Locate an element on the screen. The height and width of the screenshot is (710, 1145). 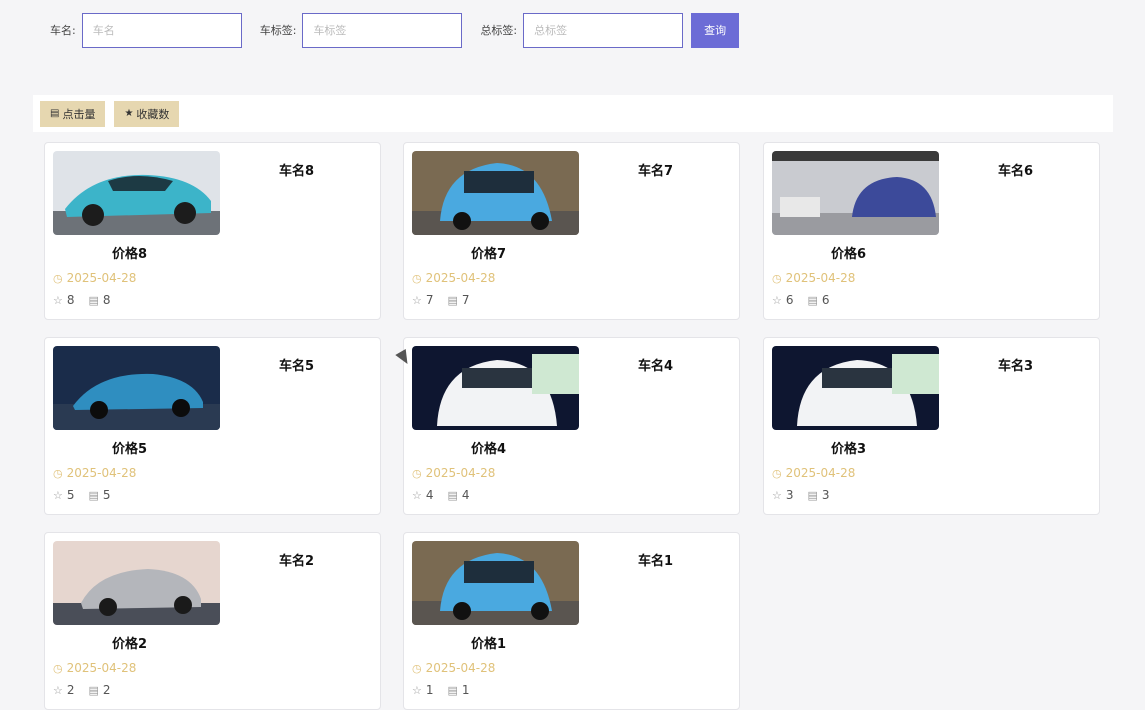
clicks-count: 6 is located at coordinates (825, 300).